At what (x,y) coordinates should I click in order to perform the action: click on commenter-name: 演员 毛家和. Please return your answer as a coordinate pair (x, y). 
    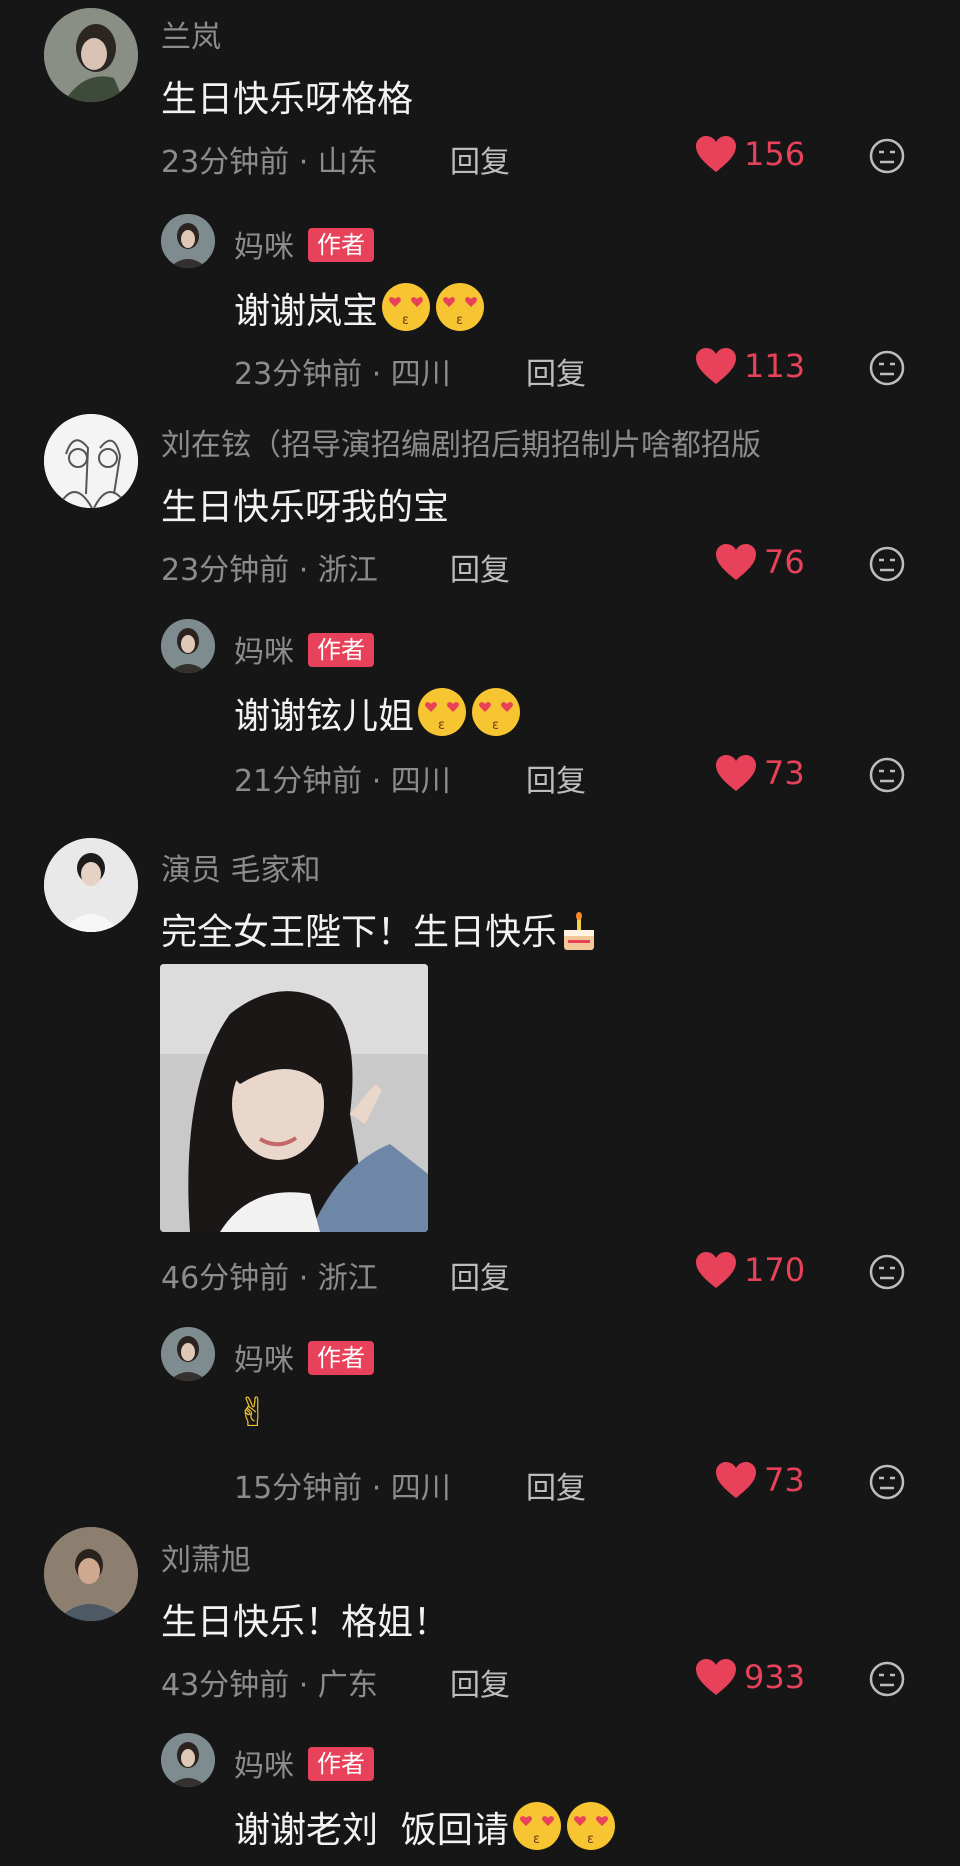
    Looking at the image, I should click on (241, 867).